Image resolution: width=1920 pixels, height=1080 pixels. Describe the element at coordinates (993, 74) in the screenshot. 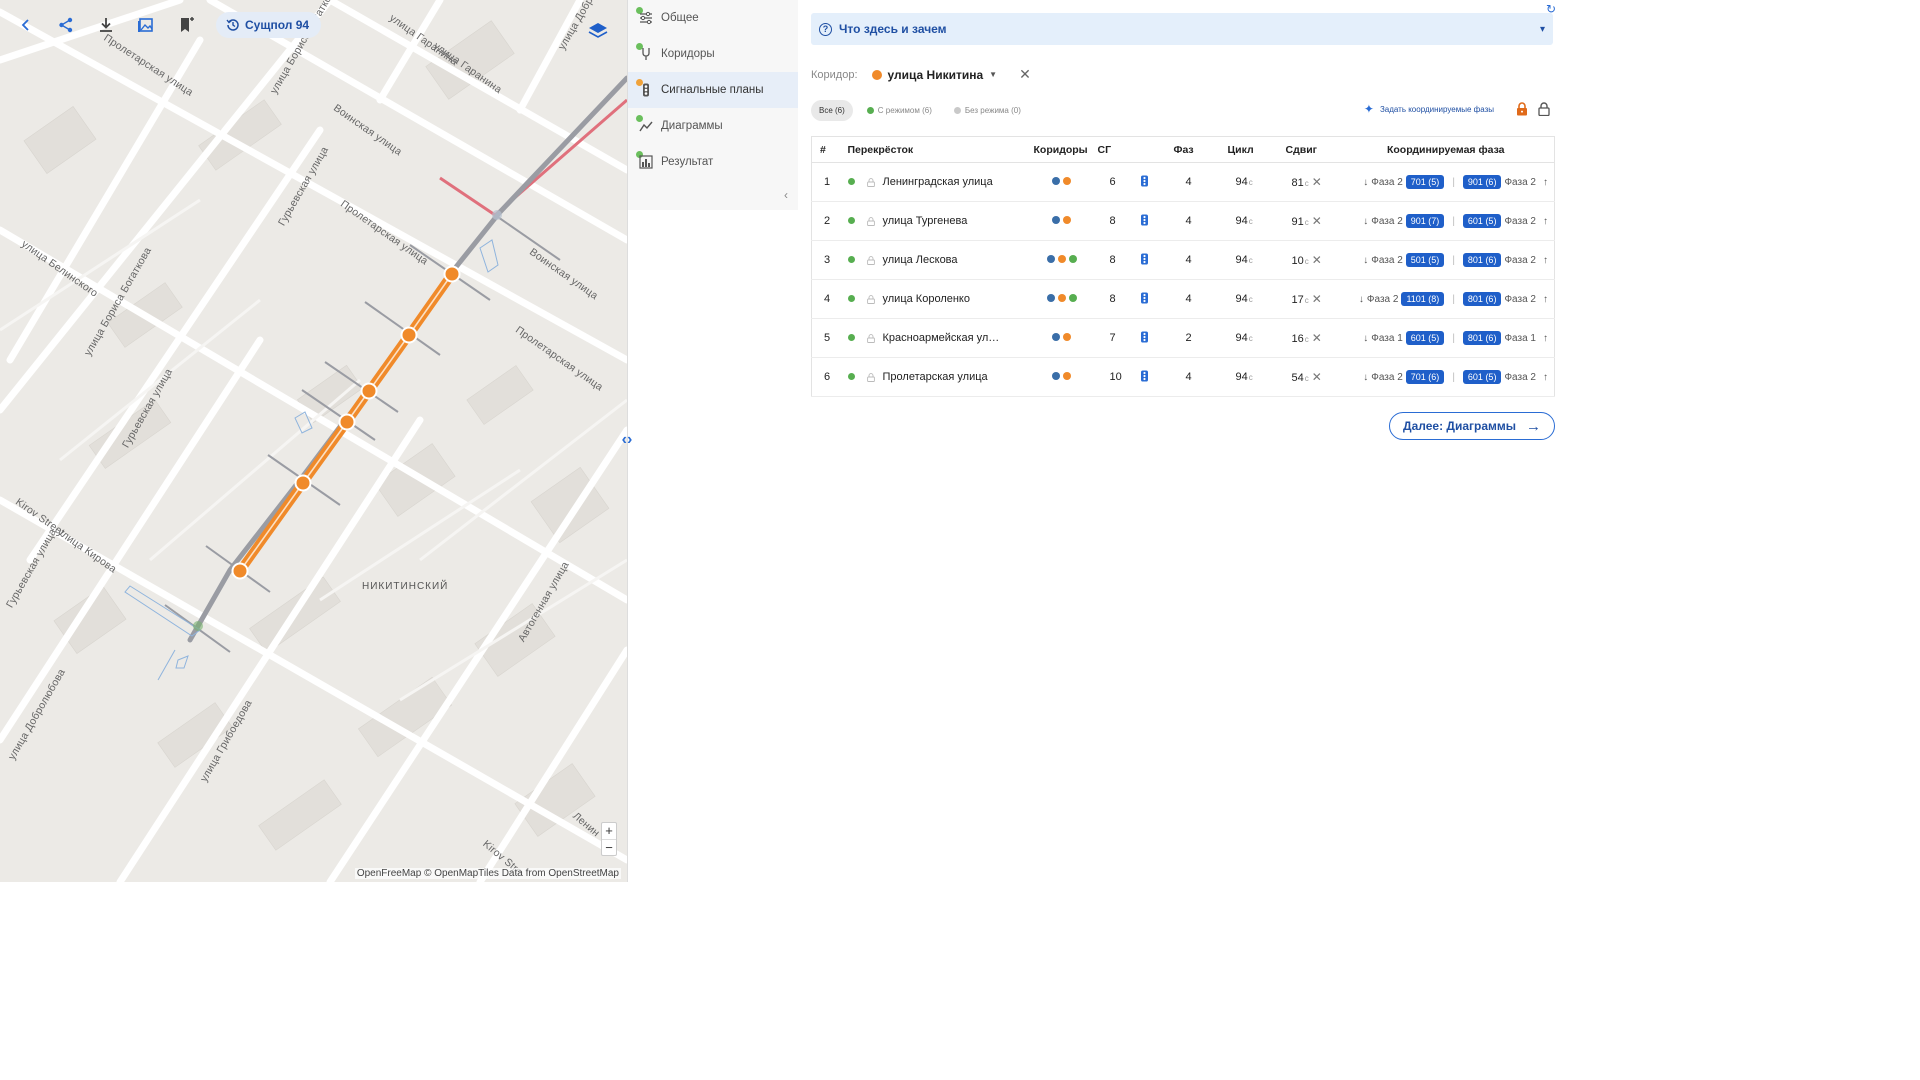

I see `caret-down-icon: ▼` at that location.